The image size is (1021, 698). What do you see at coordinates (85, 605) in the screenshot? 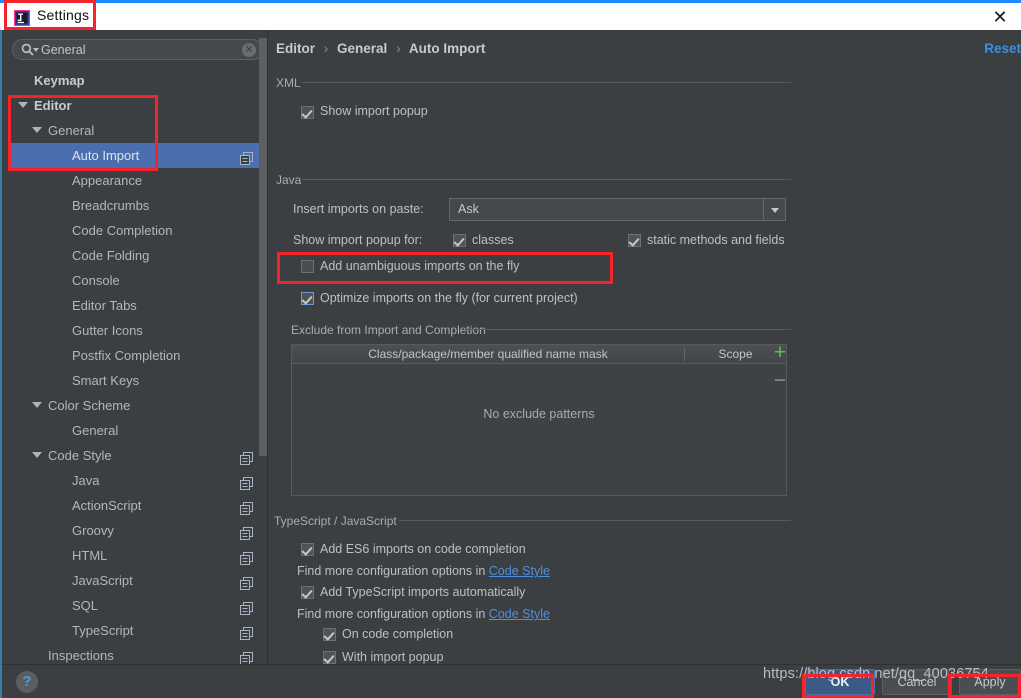
I see `sidebar-item-label: SQL` at bounding box center [85, 605].